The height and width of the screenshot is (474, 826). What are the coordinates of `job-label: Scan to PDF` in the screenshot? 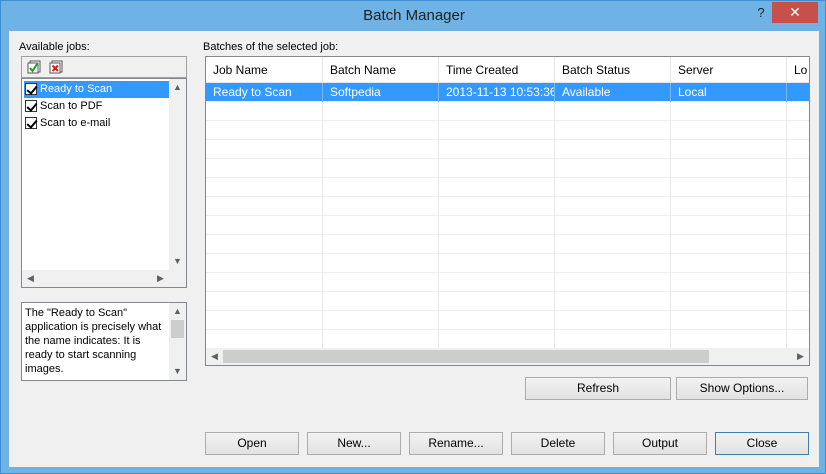 It's located at (71, 106).